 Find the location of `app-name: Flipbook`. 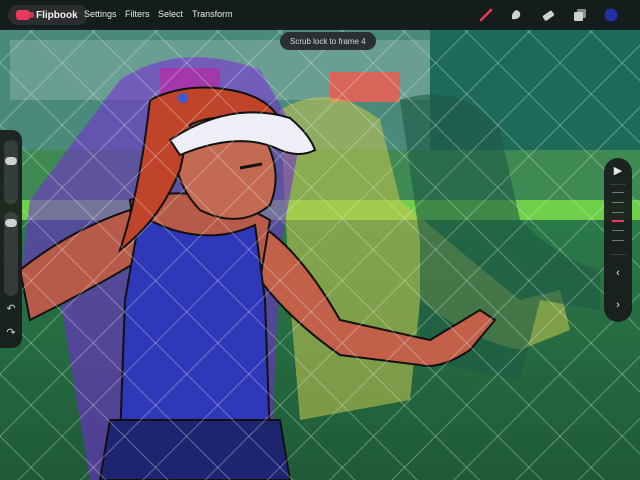

app-name: Flipbook is located at coordinates (57, 15).